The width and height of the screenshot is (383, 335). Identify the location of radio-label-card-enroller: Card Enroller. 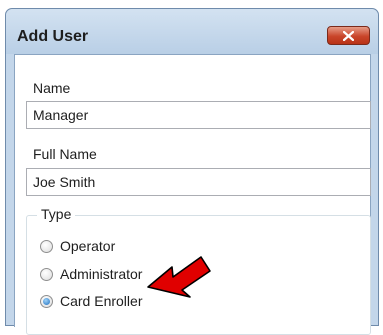
(101, 301).